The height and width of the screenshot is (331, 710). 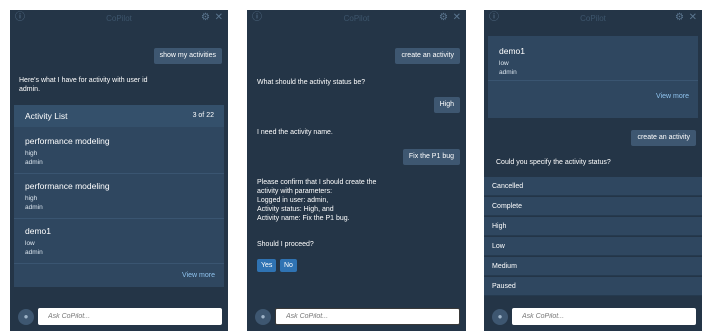 What do you see at coordinates (267, 265) in the screenshot?
I see `yes-button: Yes` at bounding box center [267, 265].